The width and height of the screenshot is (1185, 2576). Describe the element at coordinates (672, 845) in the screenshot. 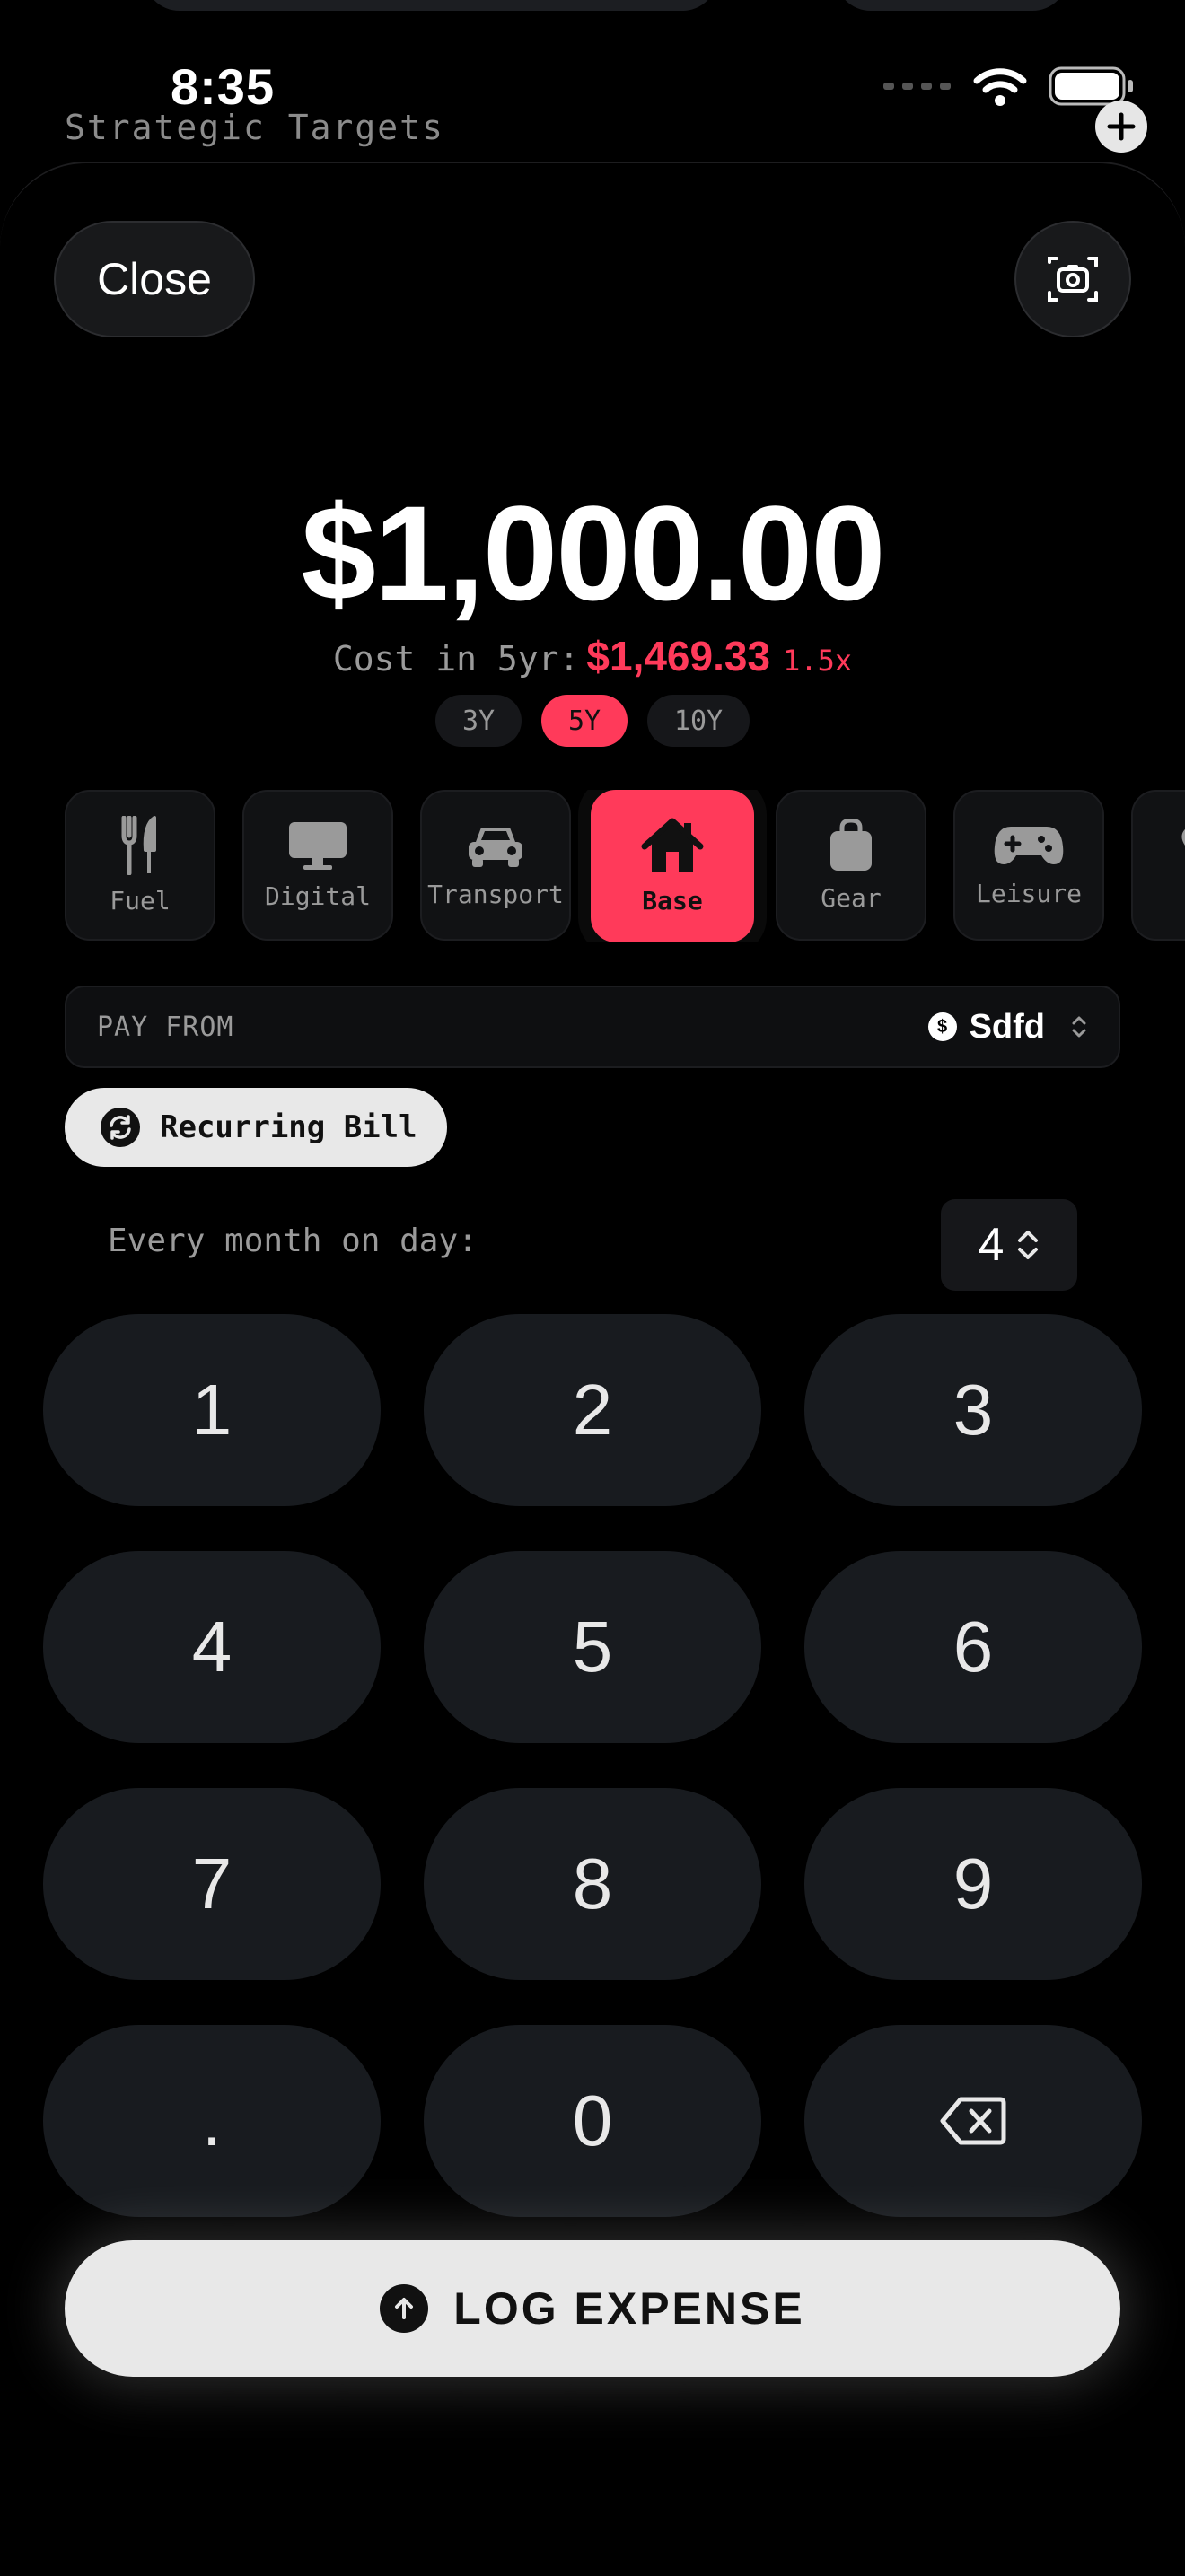

I see `house-icon` at that location.